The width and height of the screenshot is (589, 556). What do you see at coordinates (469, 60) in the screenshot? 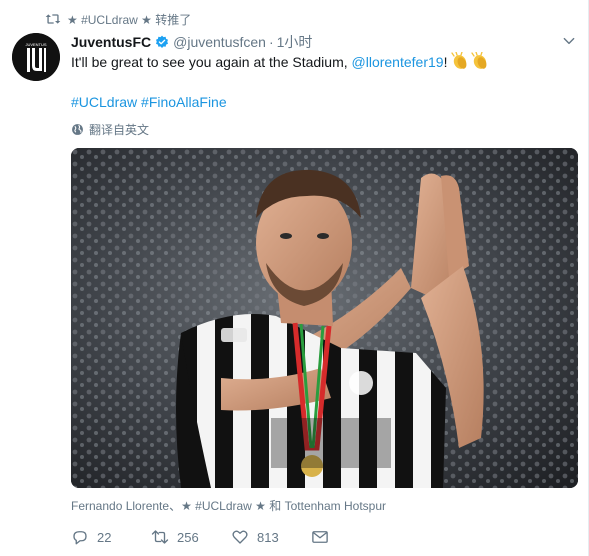
I see `clapping-hands-icon` at bounding box center [469, 60].